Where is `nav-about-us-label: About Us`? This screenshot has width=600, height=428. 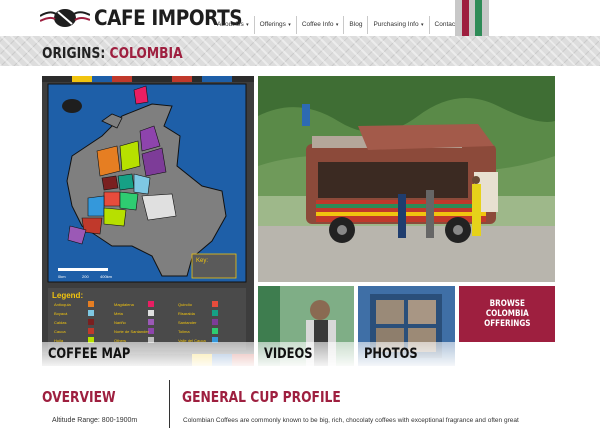
nav-about-us-label: About Us is located at coordinates (230, 24).